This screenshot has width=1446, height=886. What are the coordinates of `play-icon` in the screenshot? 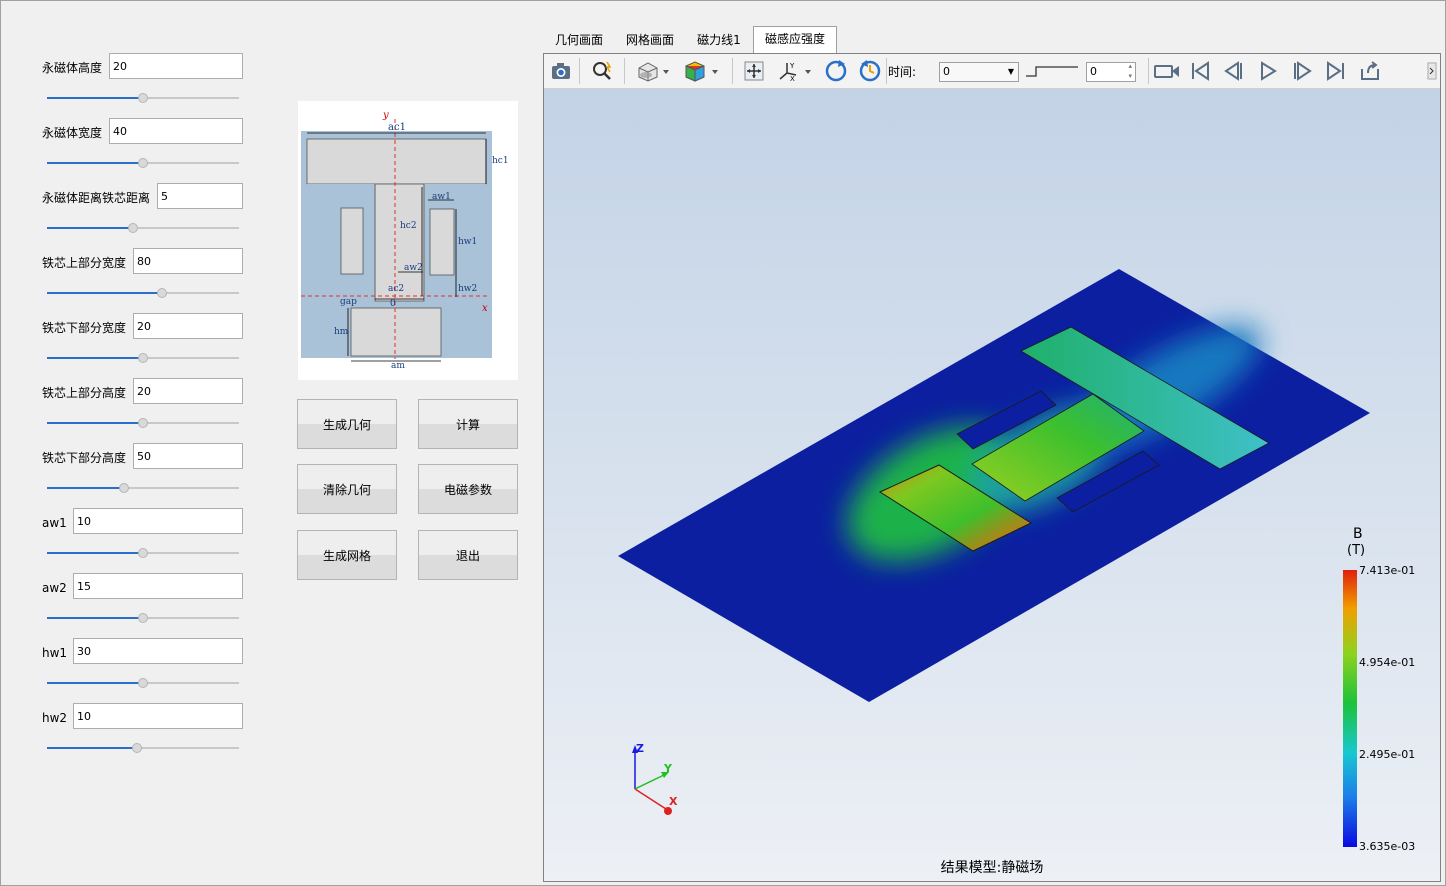 It's located at (1268, 71).